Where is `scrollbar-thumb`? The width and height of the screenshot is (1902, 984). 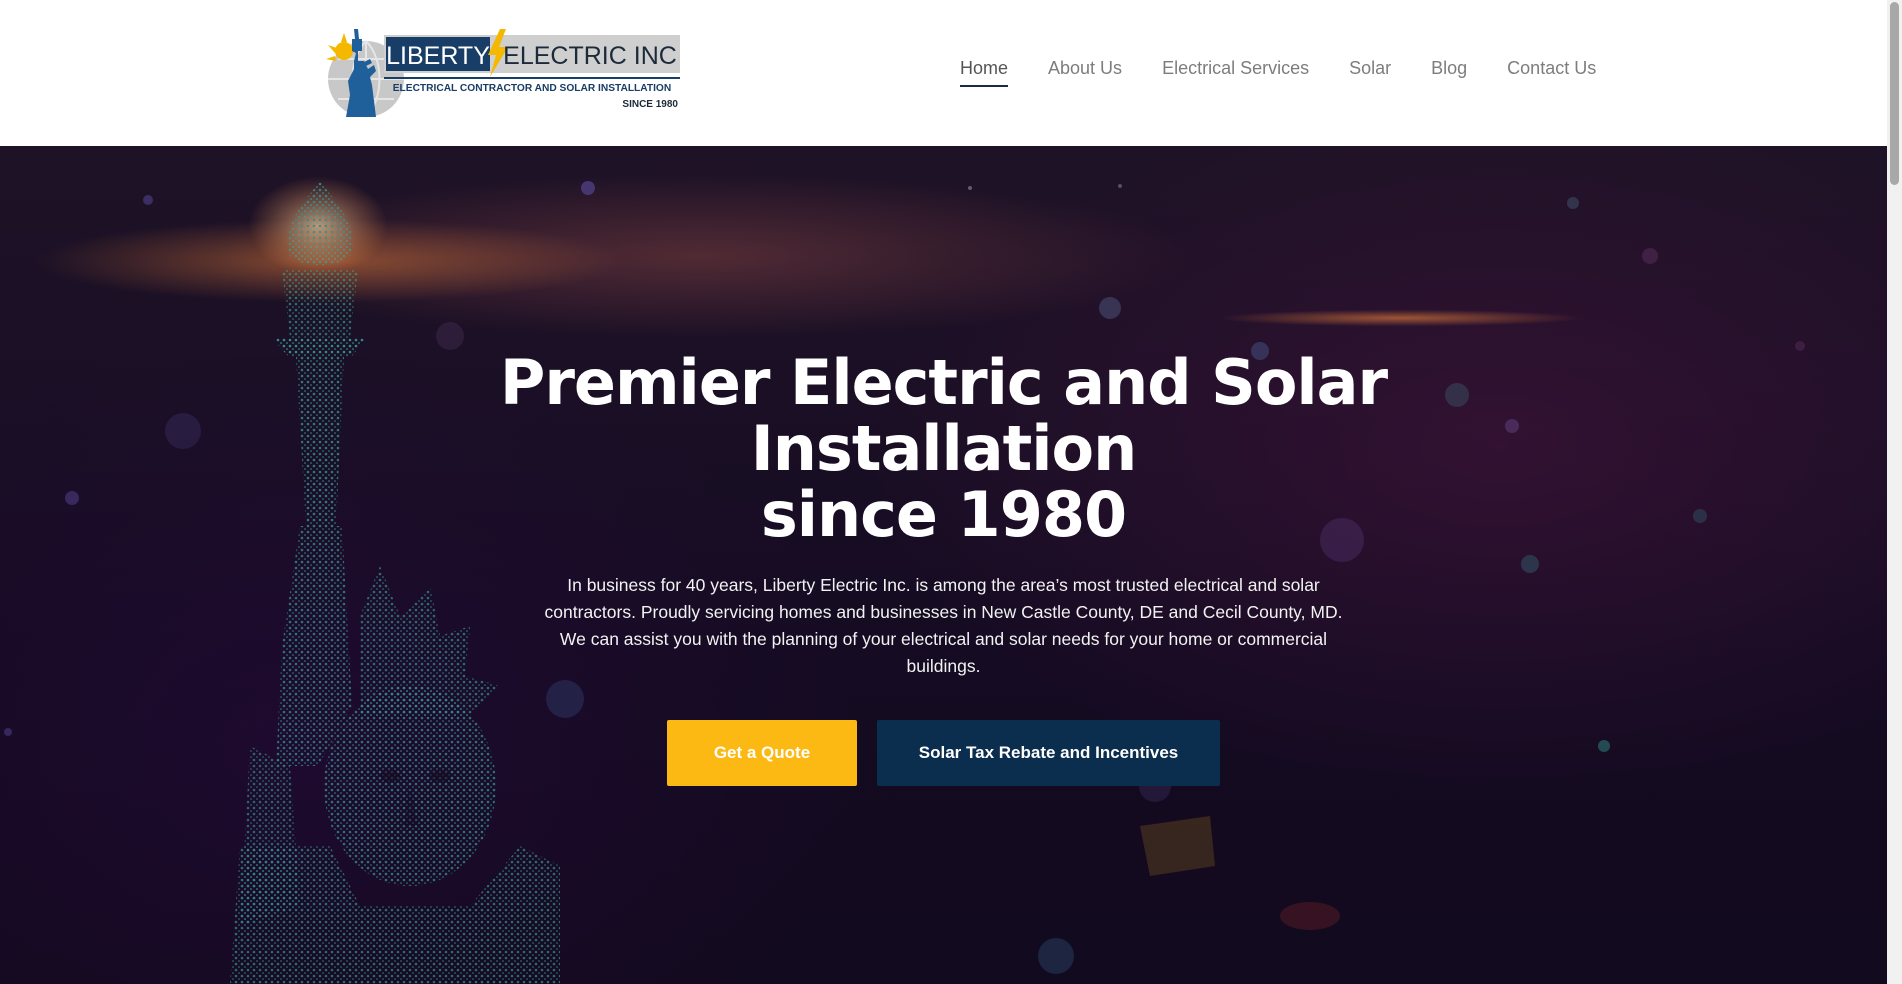
scrollbar-thumb is located at coordinates (1894, 93).